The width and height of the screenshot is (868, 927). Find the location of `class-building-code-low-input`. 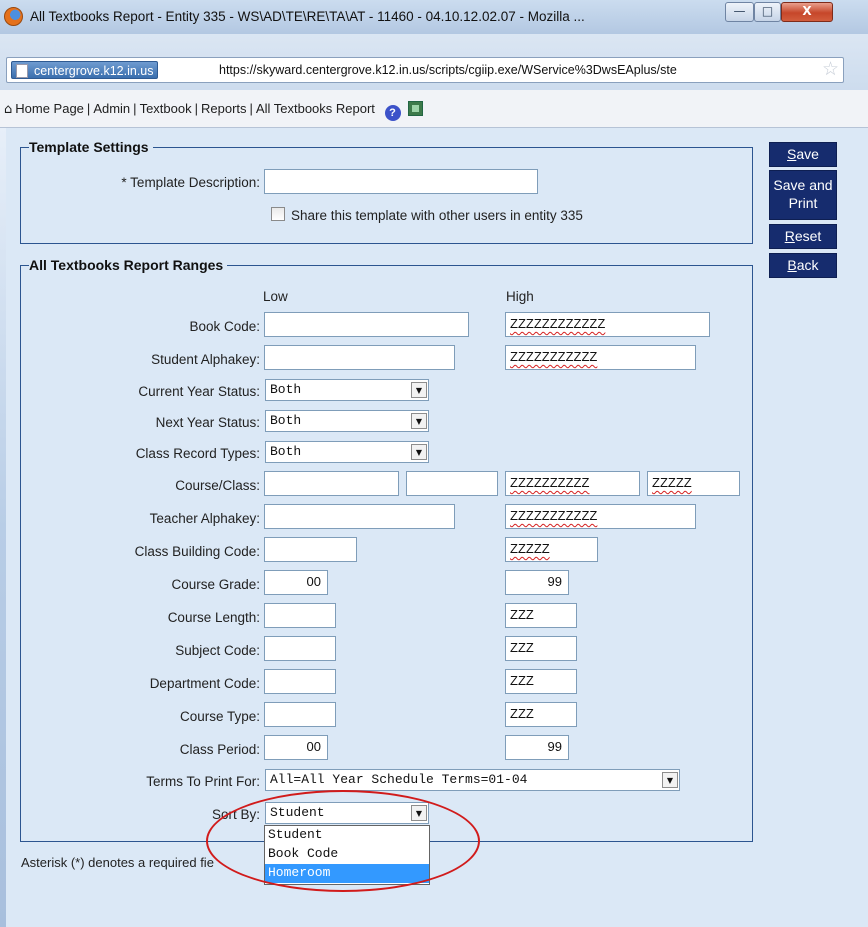

class-building-code-low-input is located at coordinates (310, 549).